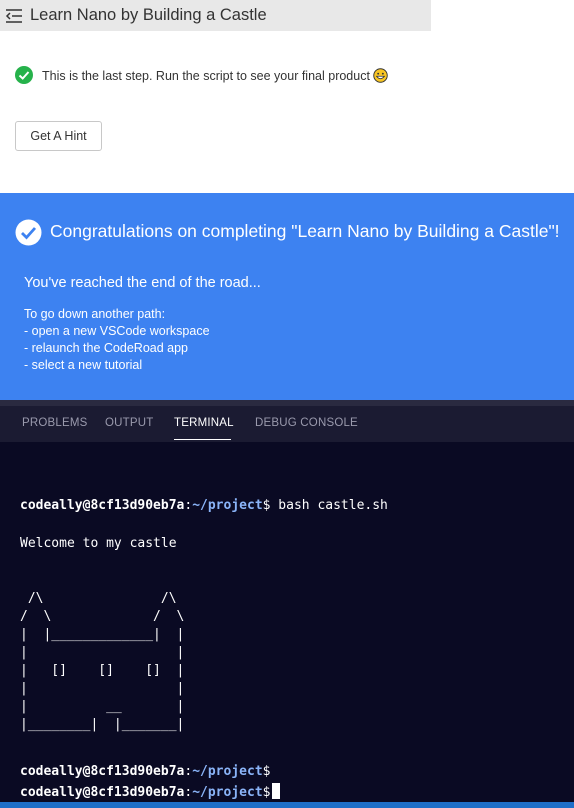 The image size is (574, 808). I want to click on active-tab-indicator, so click(202, 439).